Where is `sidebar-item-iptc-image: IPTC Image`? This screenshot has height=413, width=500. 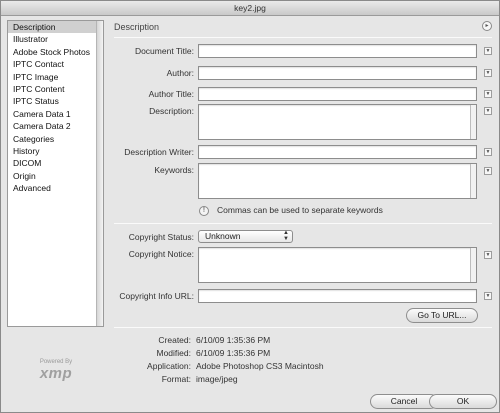 sidebar-item-iptc-image: IPTC Image is located at coordinates (52, 77).